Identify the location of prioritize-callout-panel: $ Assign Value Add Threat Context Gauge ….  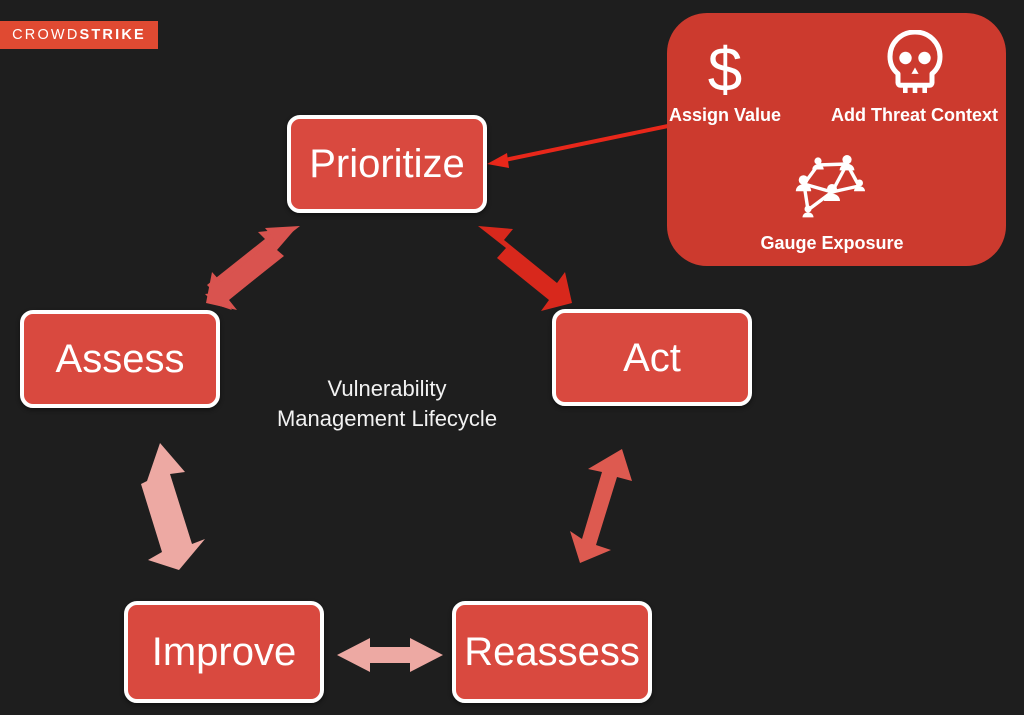
(836, 139).